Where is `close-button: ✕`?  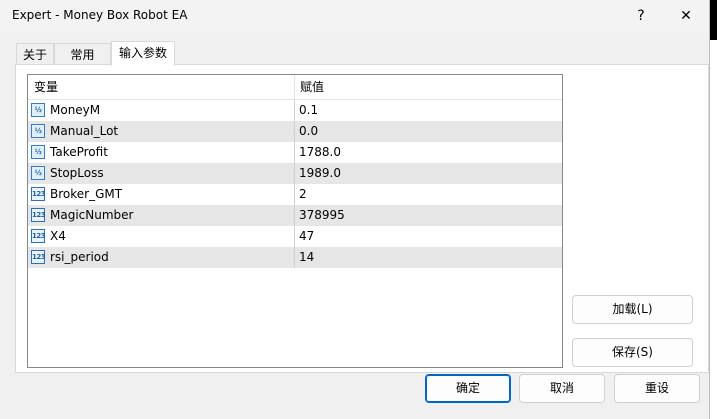 close-button: ✕ is located at coordinates (686, 16).